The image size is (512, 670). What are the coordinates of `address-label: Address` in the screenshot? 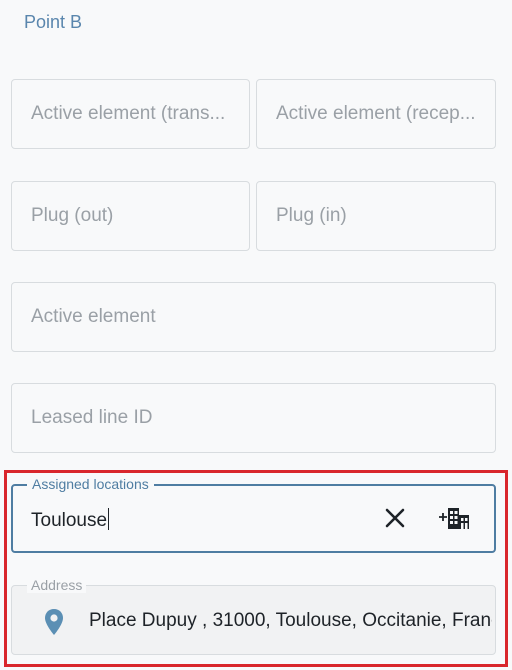 It's located at (57, 585).